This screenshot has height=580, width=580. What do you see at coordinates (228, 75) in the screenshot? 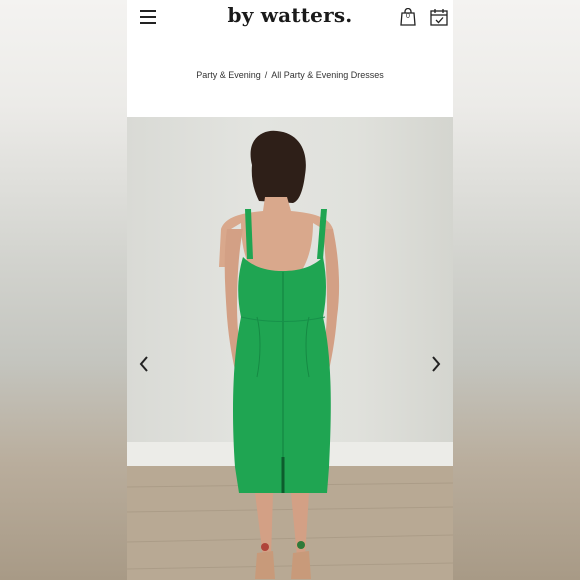
I see `breadcrumb-party-evening: Party & Evening` at bounding box center [228, 75].